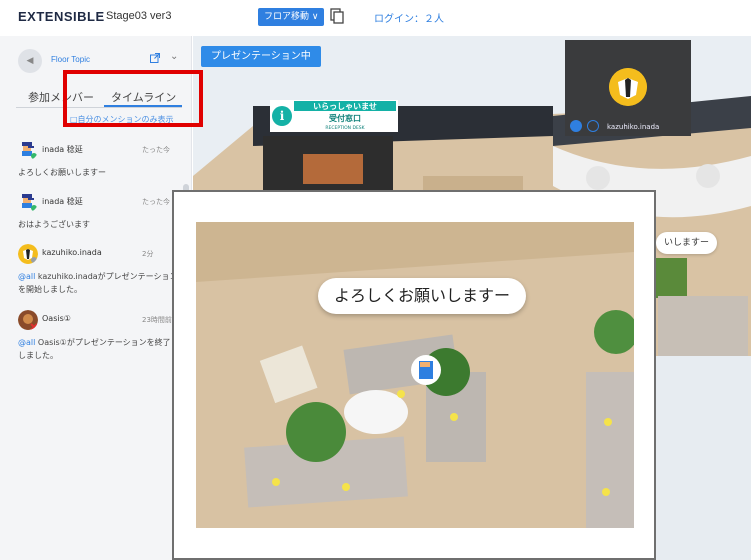  I want to click on floor-move-button: フロア移動 ∨, so click(291, 17).